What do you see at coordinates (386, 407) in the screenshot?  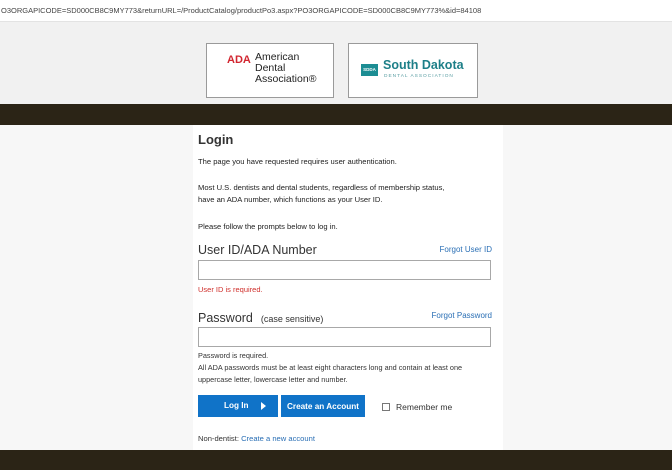 I see `remember-me-checkbox` at bounding box center [386, 407].